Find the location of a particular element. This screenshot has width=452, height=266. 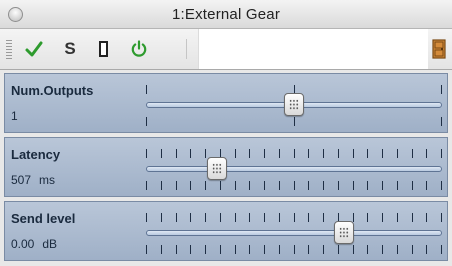

title-bar: 1:External Gear is located at coordinates (226, 14).